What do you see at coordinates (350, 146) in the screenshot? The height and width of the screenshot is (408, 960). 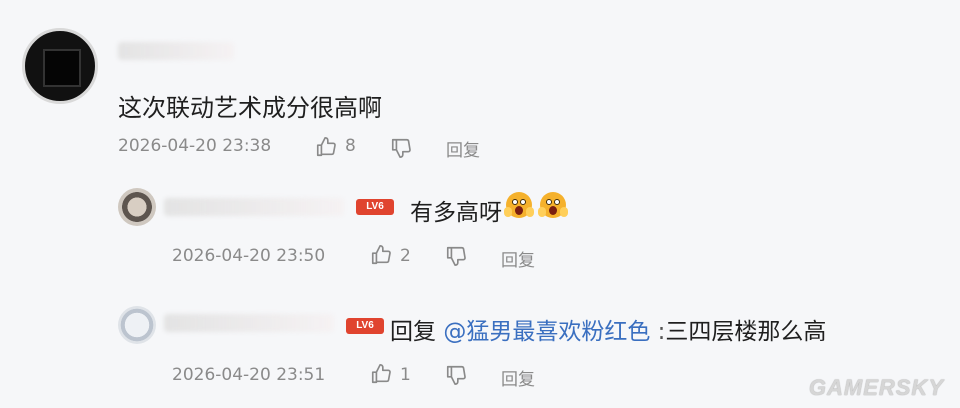 I see `like-count: 8` at bounding box center [350, 146].